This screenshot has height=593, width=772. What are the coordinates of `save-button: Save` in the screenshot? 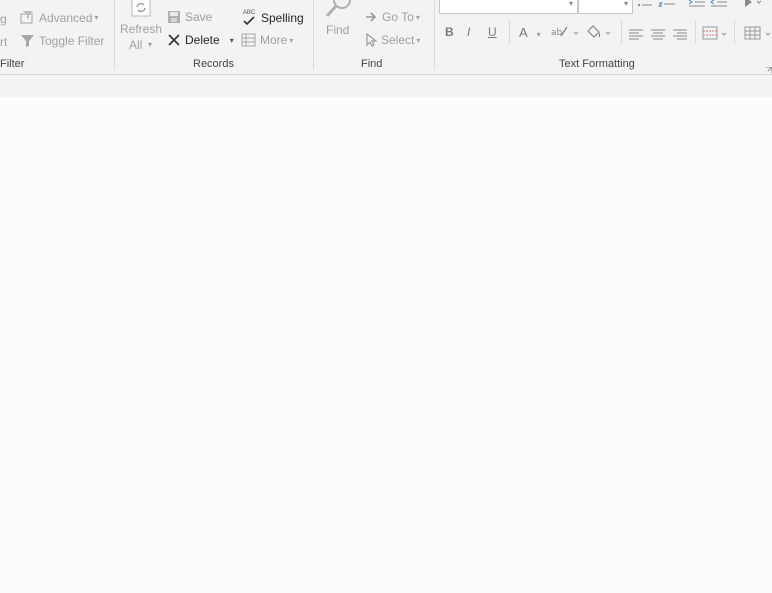 It's located at (189, 17).